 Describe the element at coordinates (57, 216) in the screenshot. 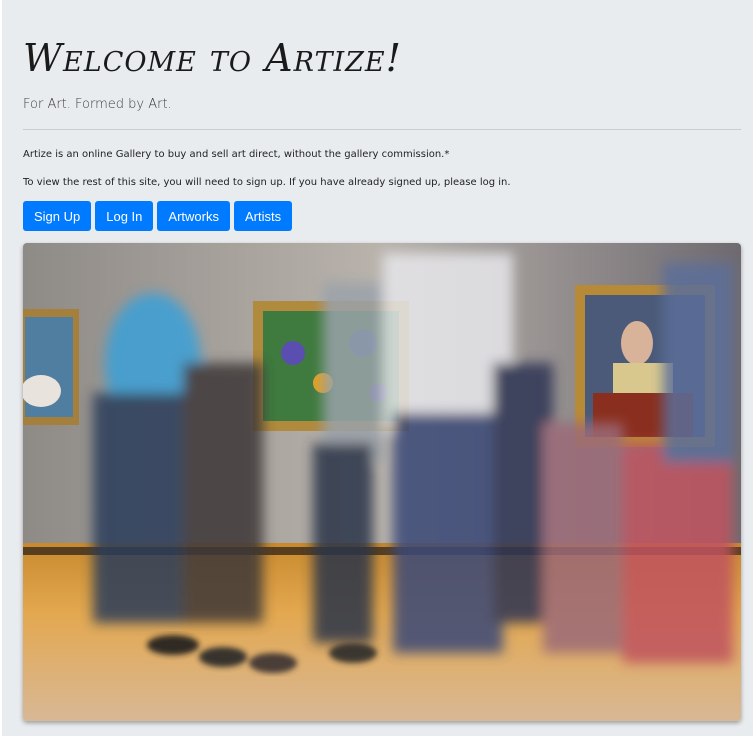

I see `sign-up-button: Sign Up` at that location.